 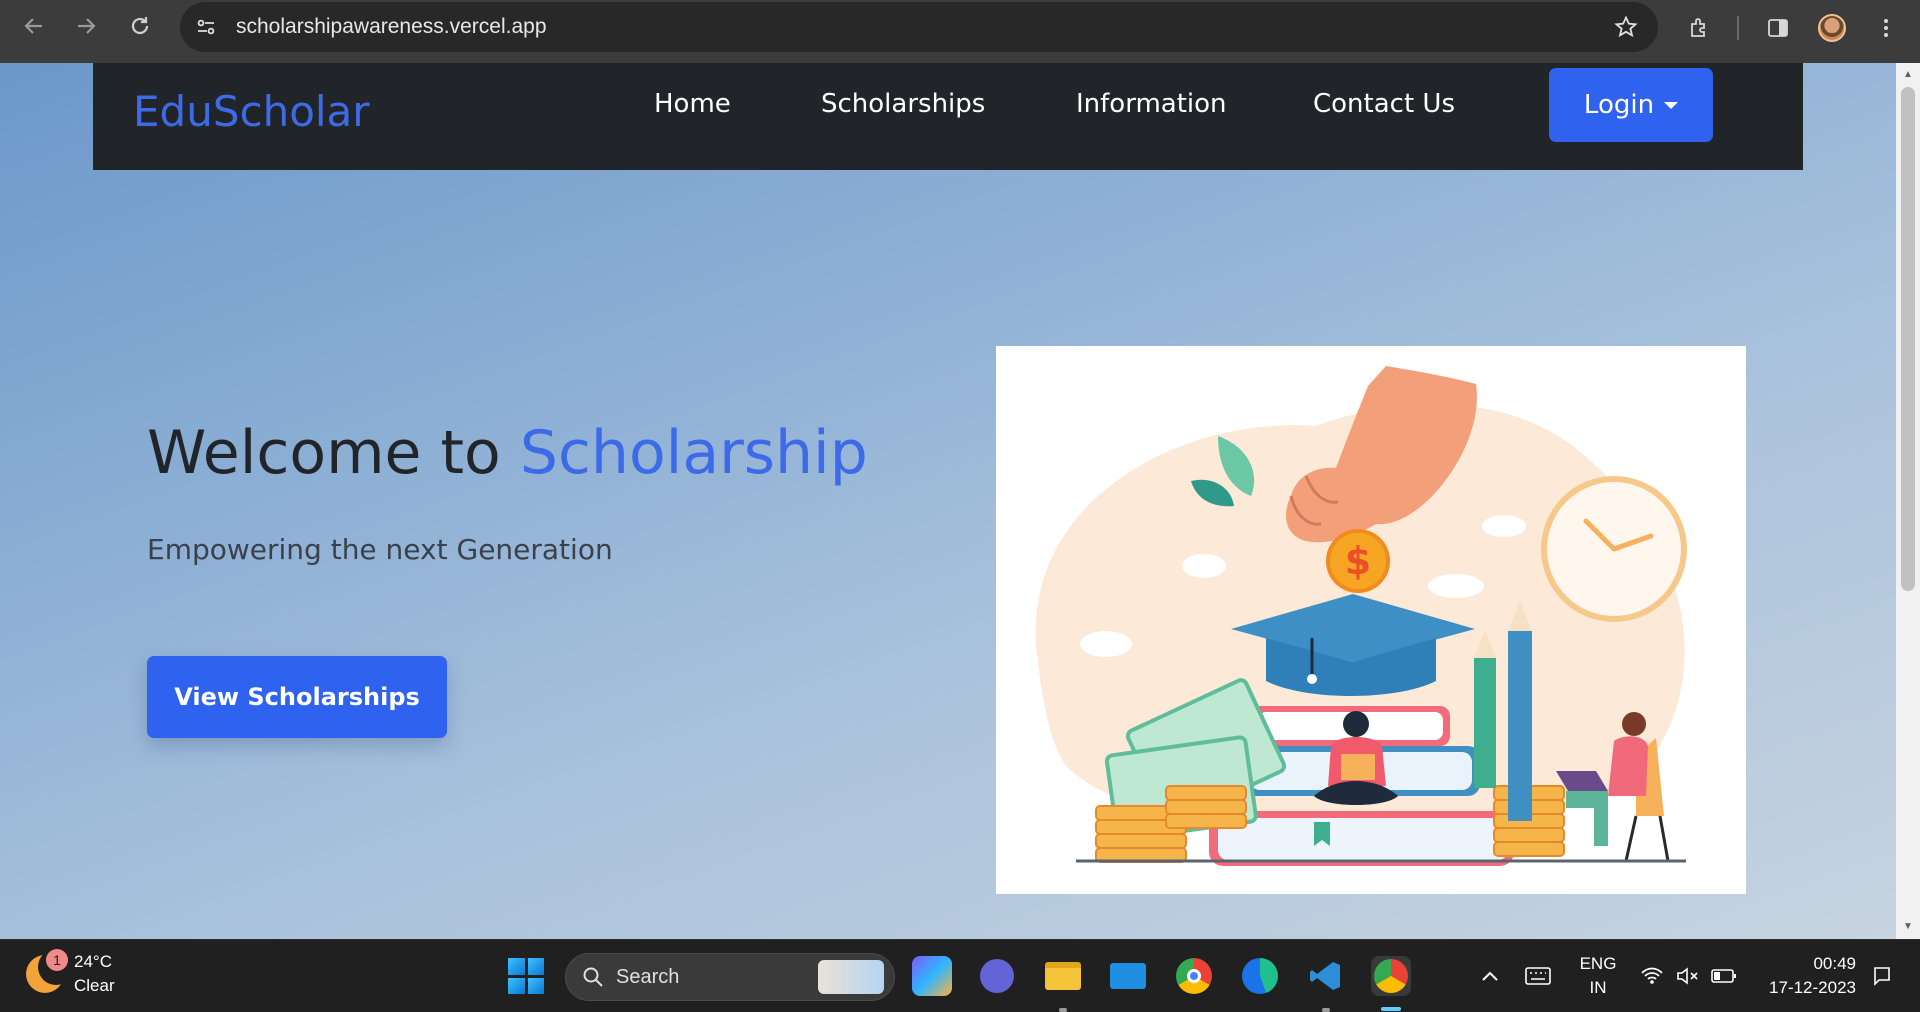 I want to click on reload-icon, so click(x=140, y=26).